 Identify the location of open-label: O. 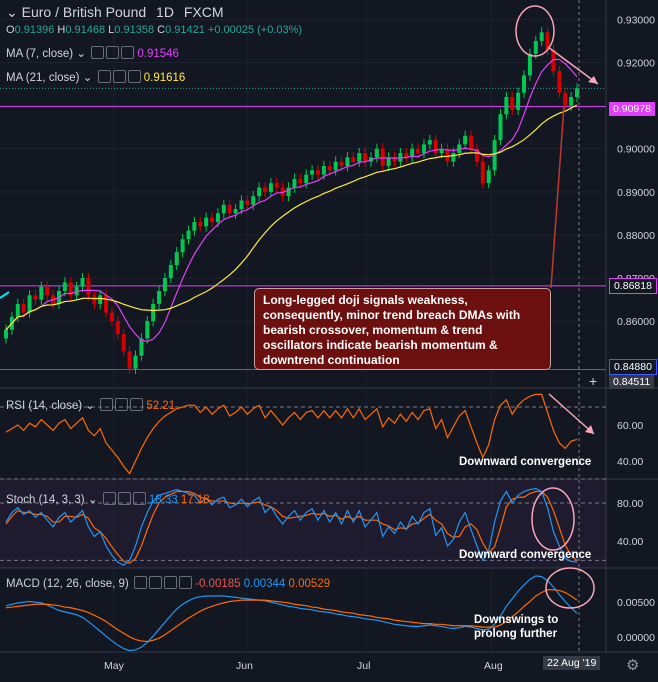
(10, 30).